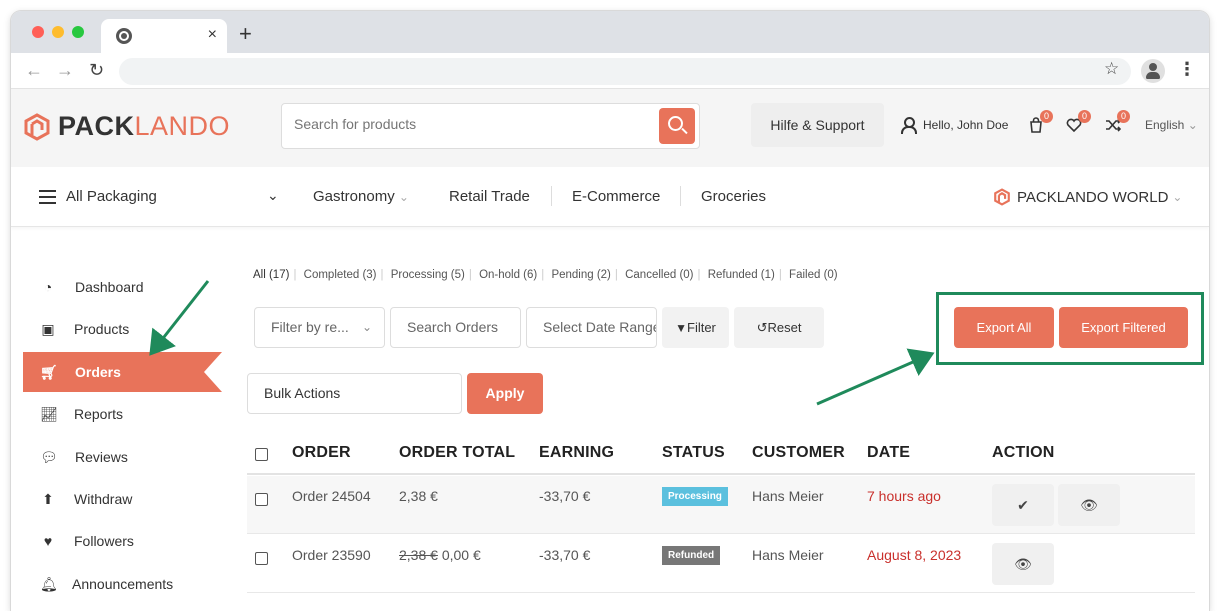 The width and height of the screenshot is (1218, 611). I want to click on annotation-arrow-export, so click(875, 377).